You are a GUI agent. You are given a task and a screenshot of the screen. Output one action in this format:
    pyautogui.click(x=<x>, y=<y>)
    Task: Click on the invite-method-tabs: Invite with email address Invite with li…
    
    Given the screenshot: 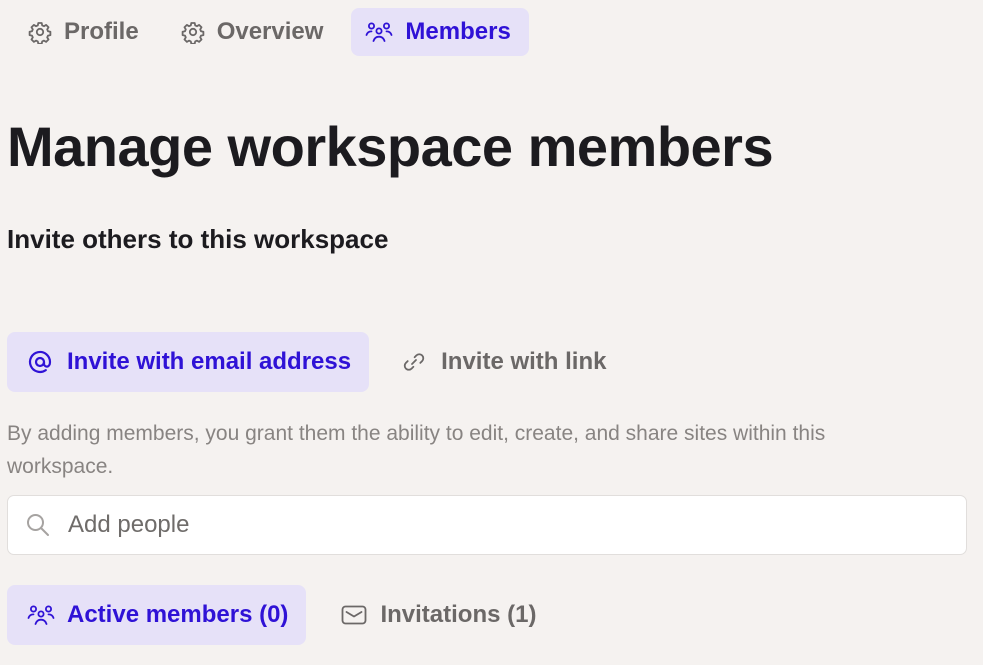 What is the action you would take?
    pyautogui.click(x=315, y=362)
    